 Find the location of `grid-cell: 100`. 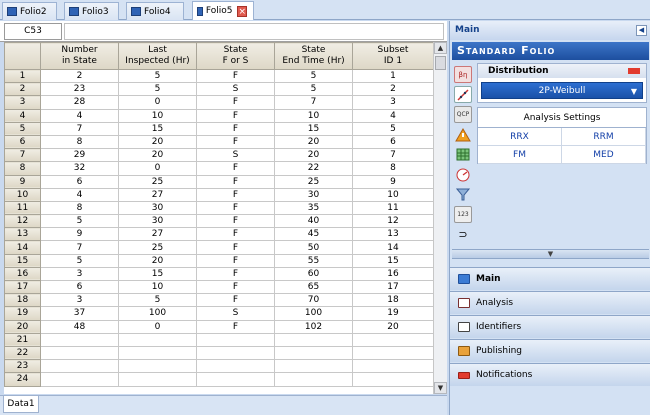

grid-cell: 100 is located at coordinates (313, 313).